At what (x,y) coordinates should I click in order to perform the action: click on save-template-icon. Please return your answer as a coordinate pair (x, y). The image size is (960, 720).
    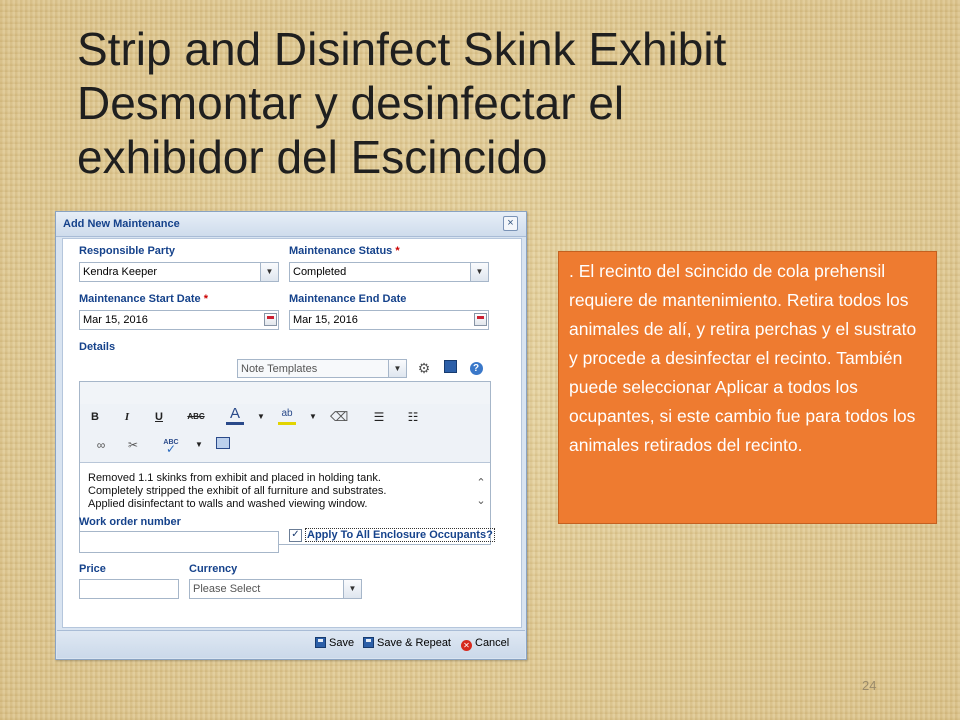
    Looking at the image, I should click on (450, 368).